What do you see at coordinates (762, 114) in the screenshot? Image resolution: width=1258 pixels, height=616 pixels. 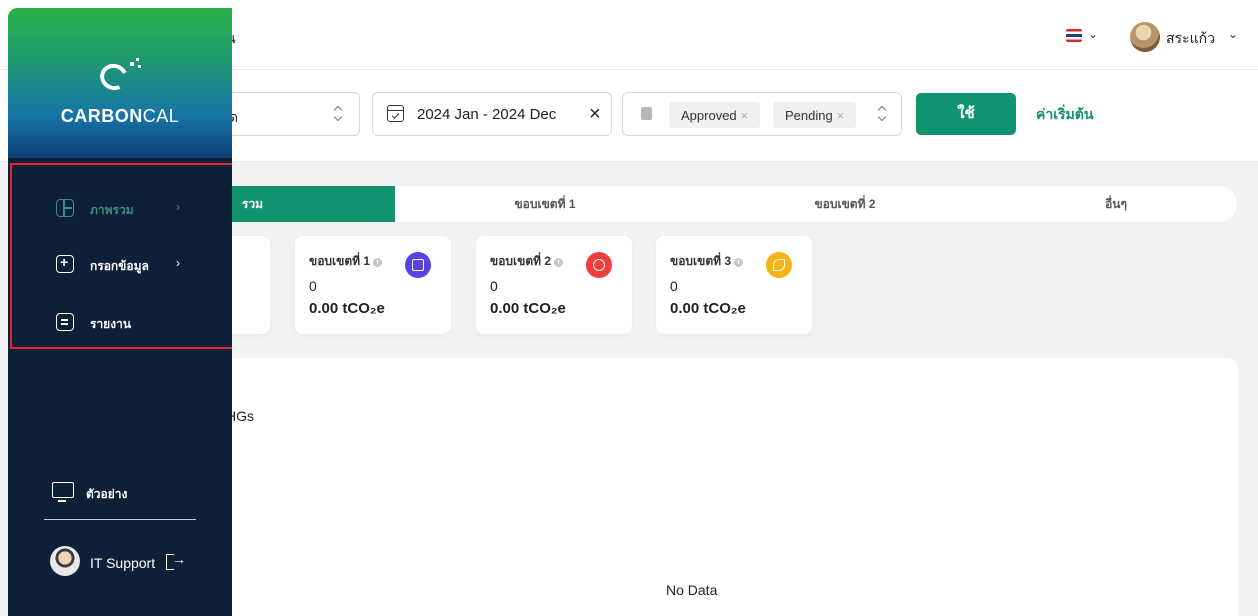 I see `status-multiselect: Approved × Pending ×` at bounding box center [762, 114].